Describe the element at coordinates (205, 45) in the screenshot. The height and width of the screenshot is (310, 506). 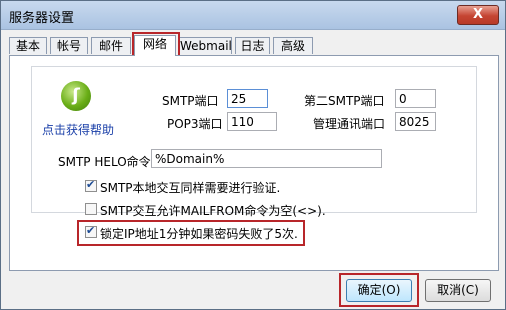
I see `tab-webmail: Webmail` at that location.